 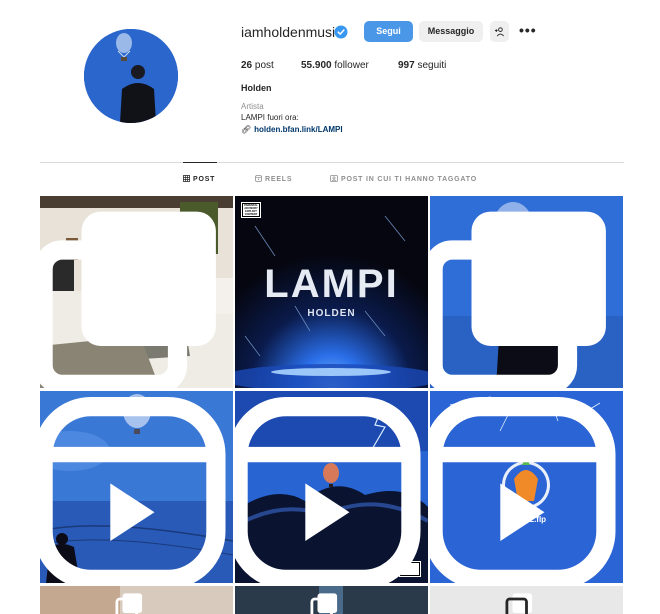 What do you see at coordinates (432, 65) in the screenshot?
I see `following-count-label: seguiti` at bounding box center [432, 65].